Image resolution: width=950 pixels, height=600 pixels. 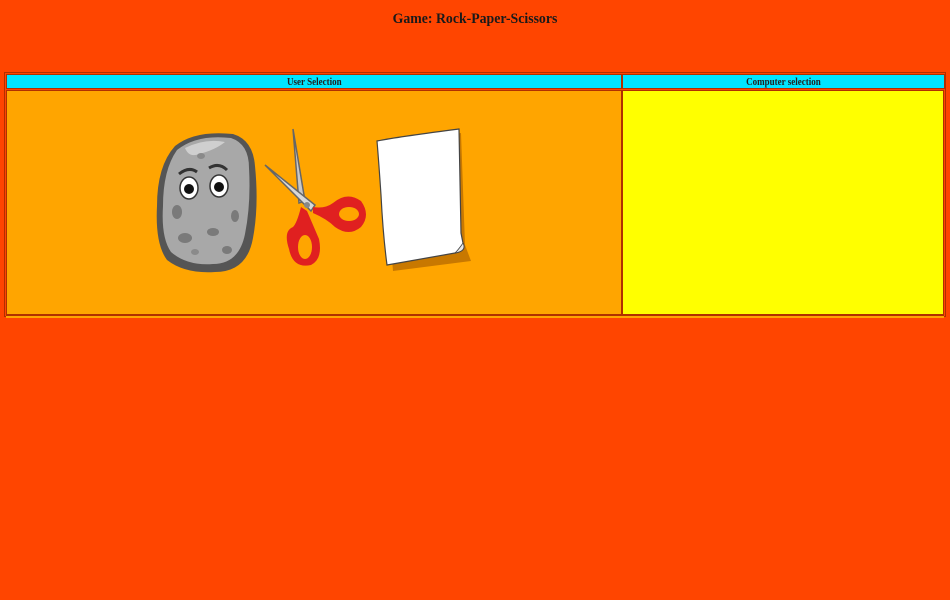 What do you see at coordinates (475, 19) in the screenshot?
I see `page-title: Game: Rock-Paper-Scissors` at bounding box center [475, 19].